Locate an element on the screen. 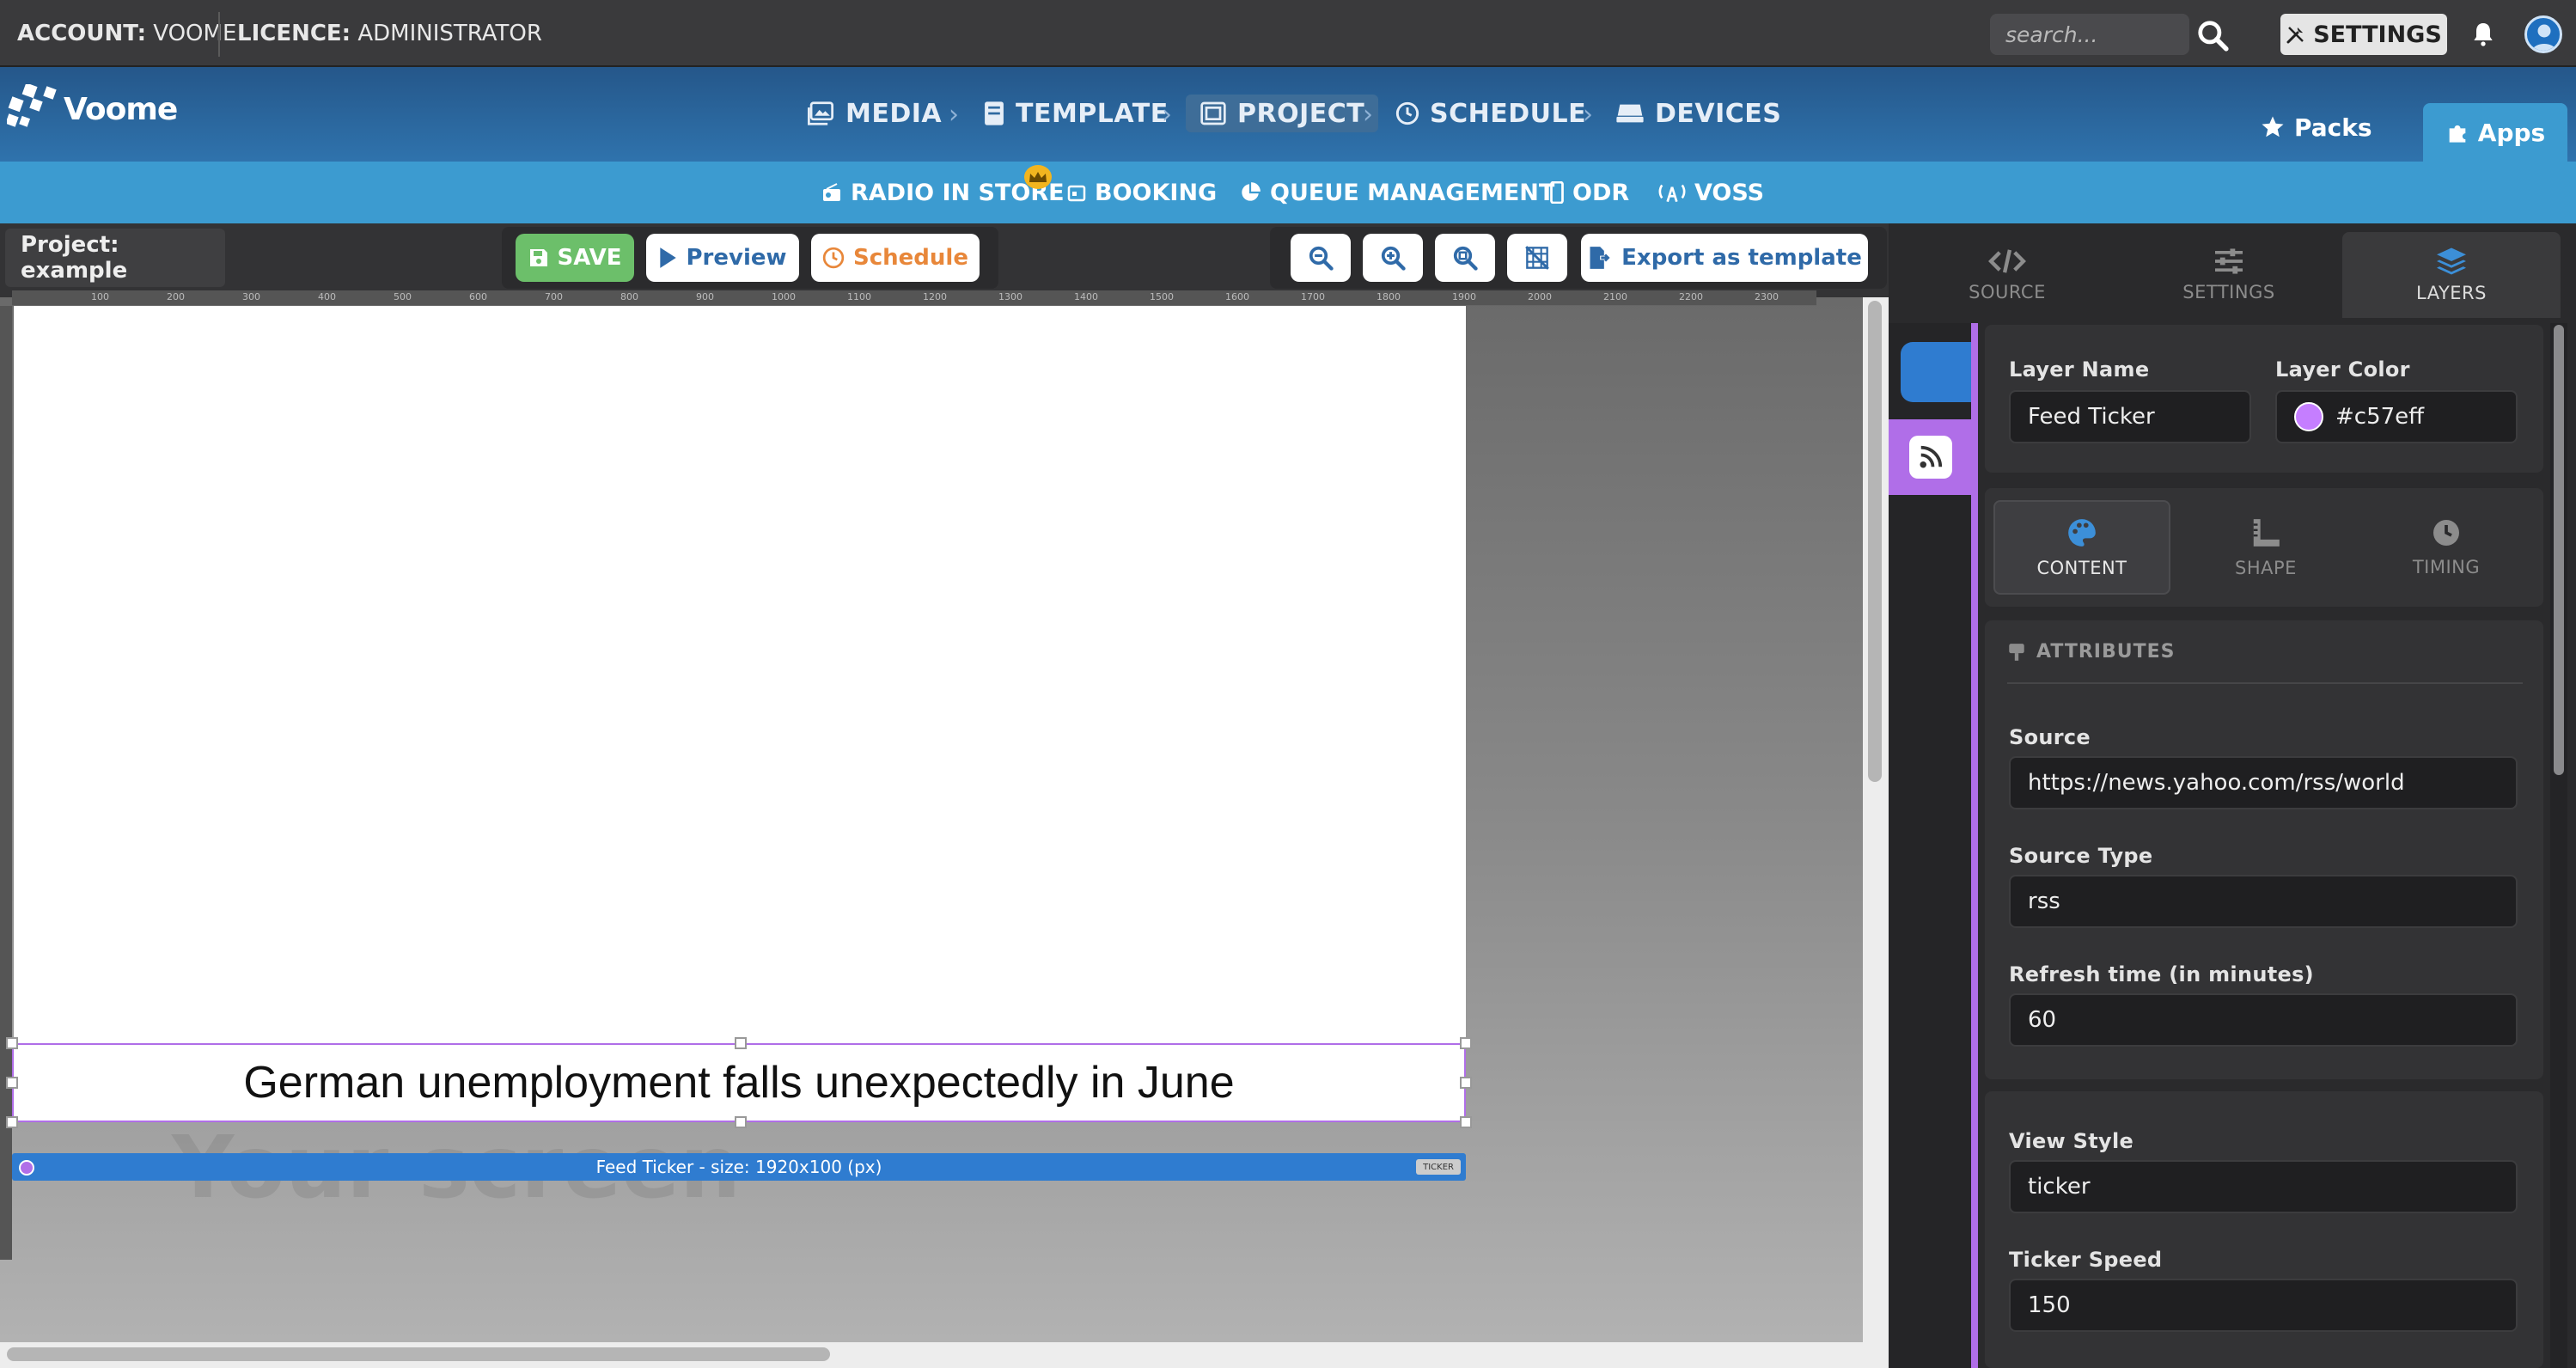  zoom-fit-button is located at coordinates (1465, 258).